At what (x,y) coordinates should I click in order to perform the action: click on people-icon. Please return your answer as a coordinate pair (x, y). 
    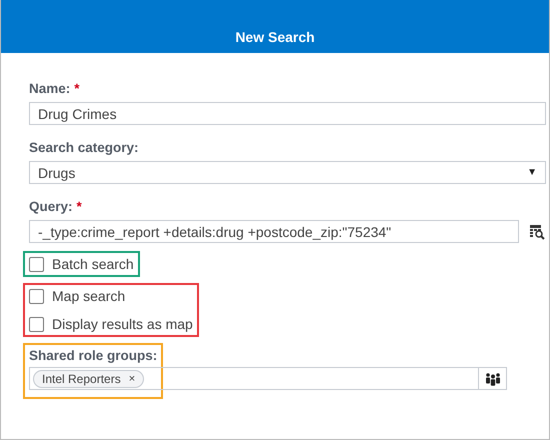
    Looking at the image, I should click on (492, 379).